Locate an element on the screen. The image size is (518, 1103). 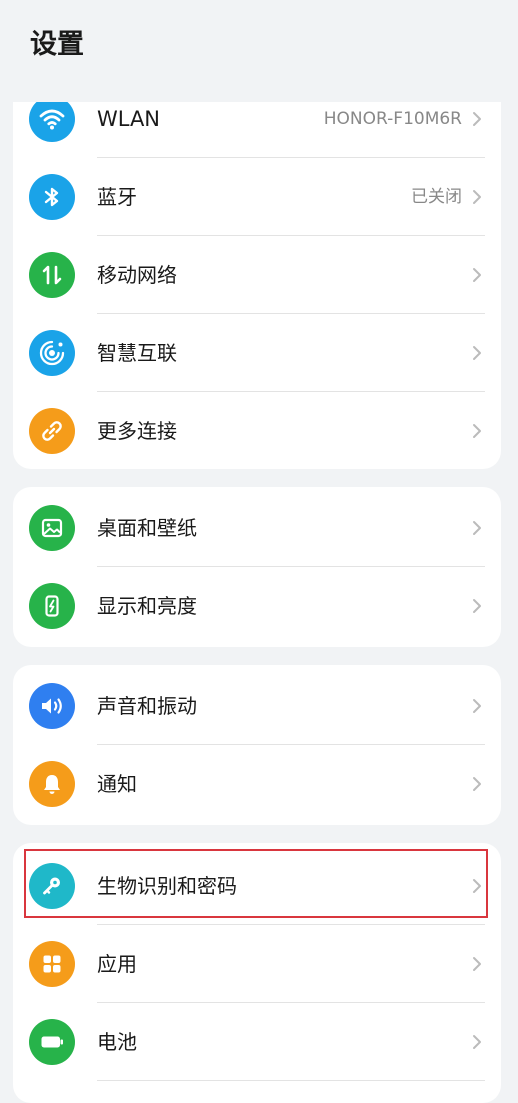
brightness-icon is located at coordinates (52, 606).